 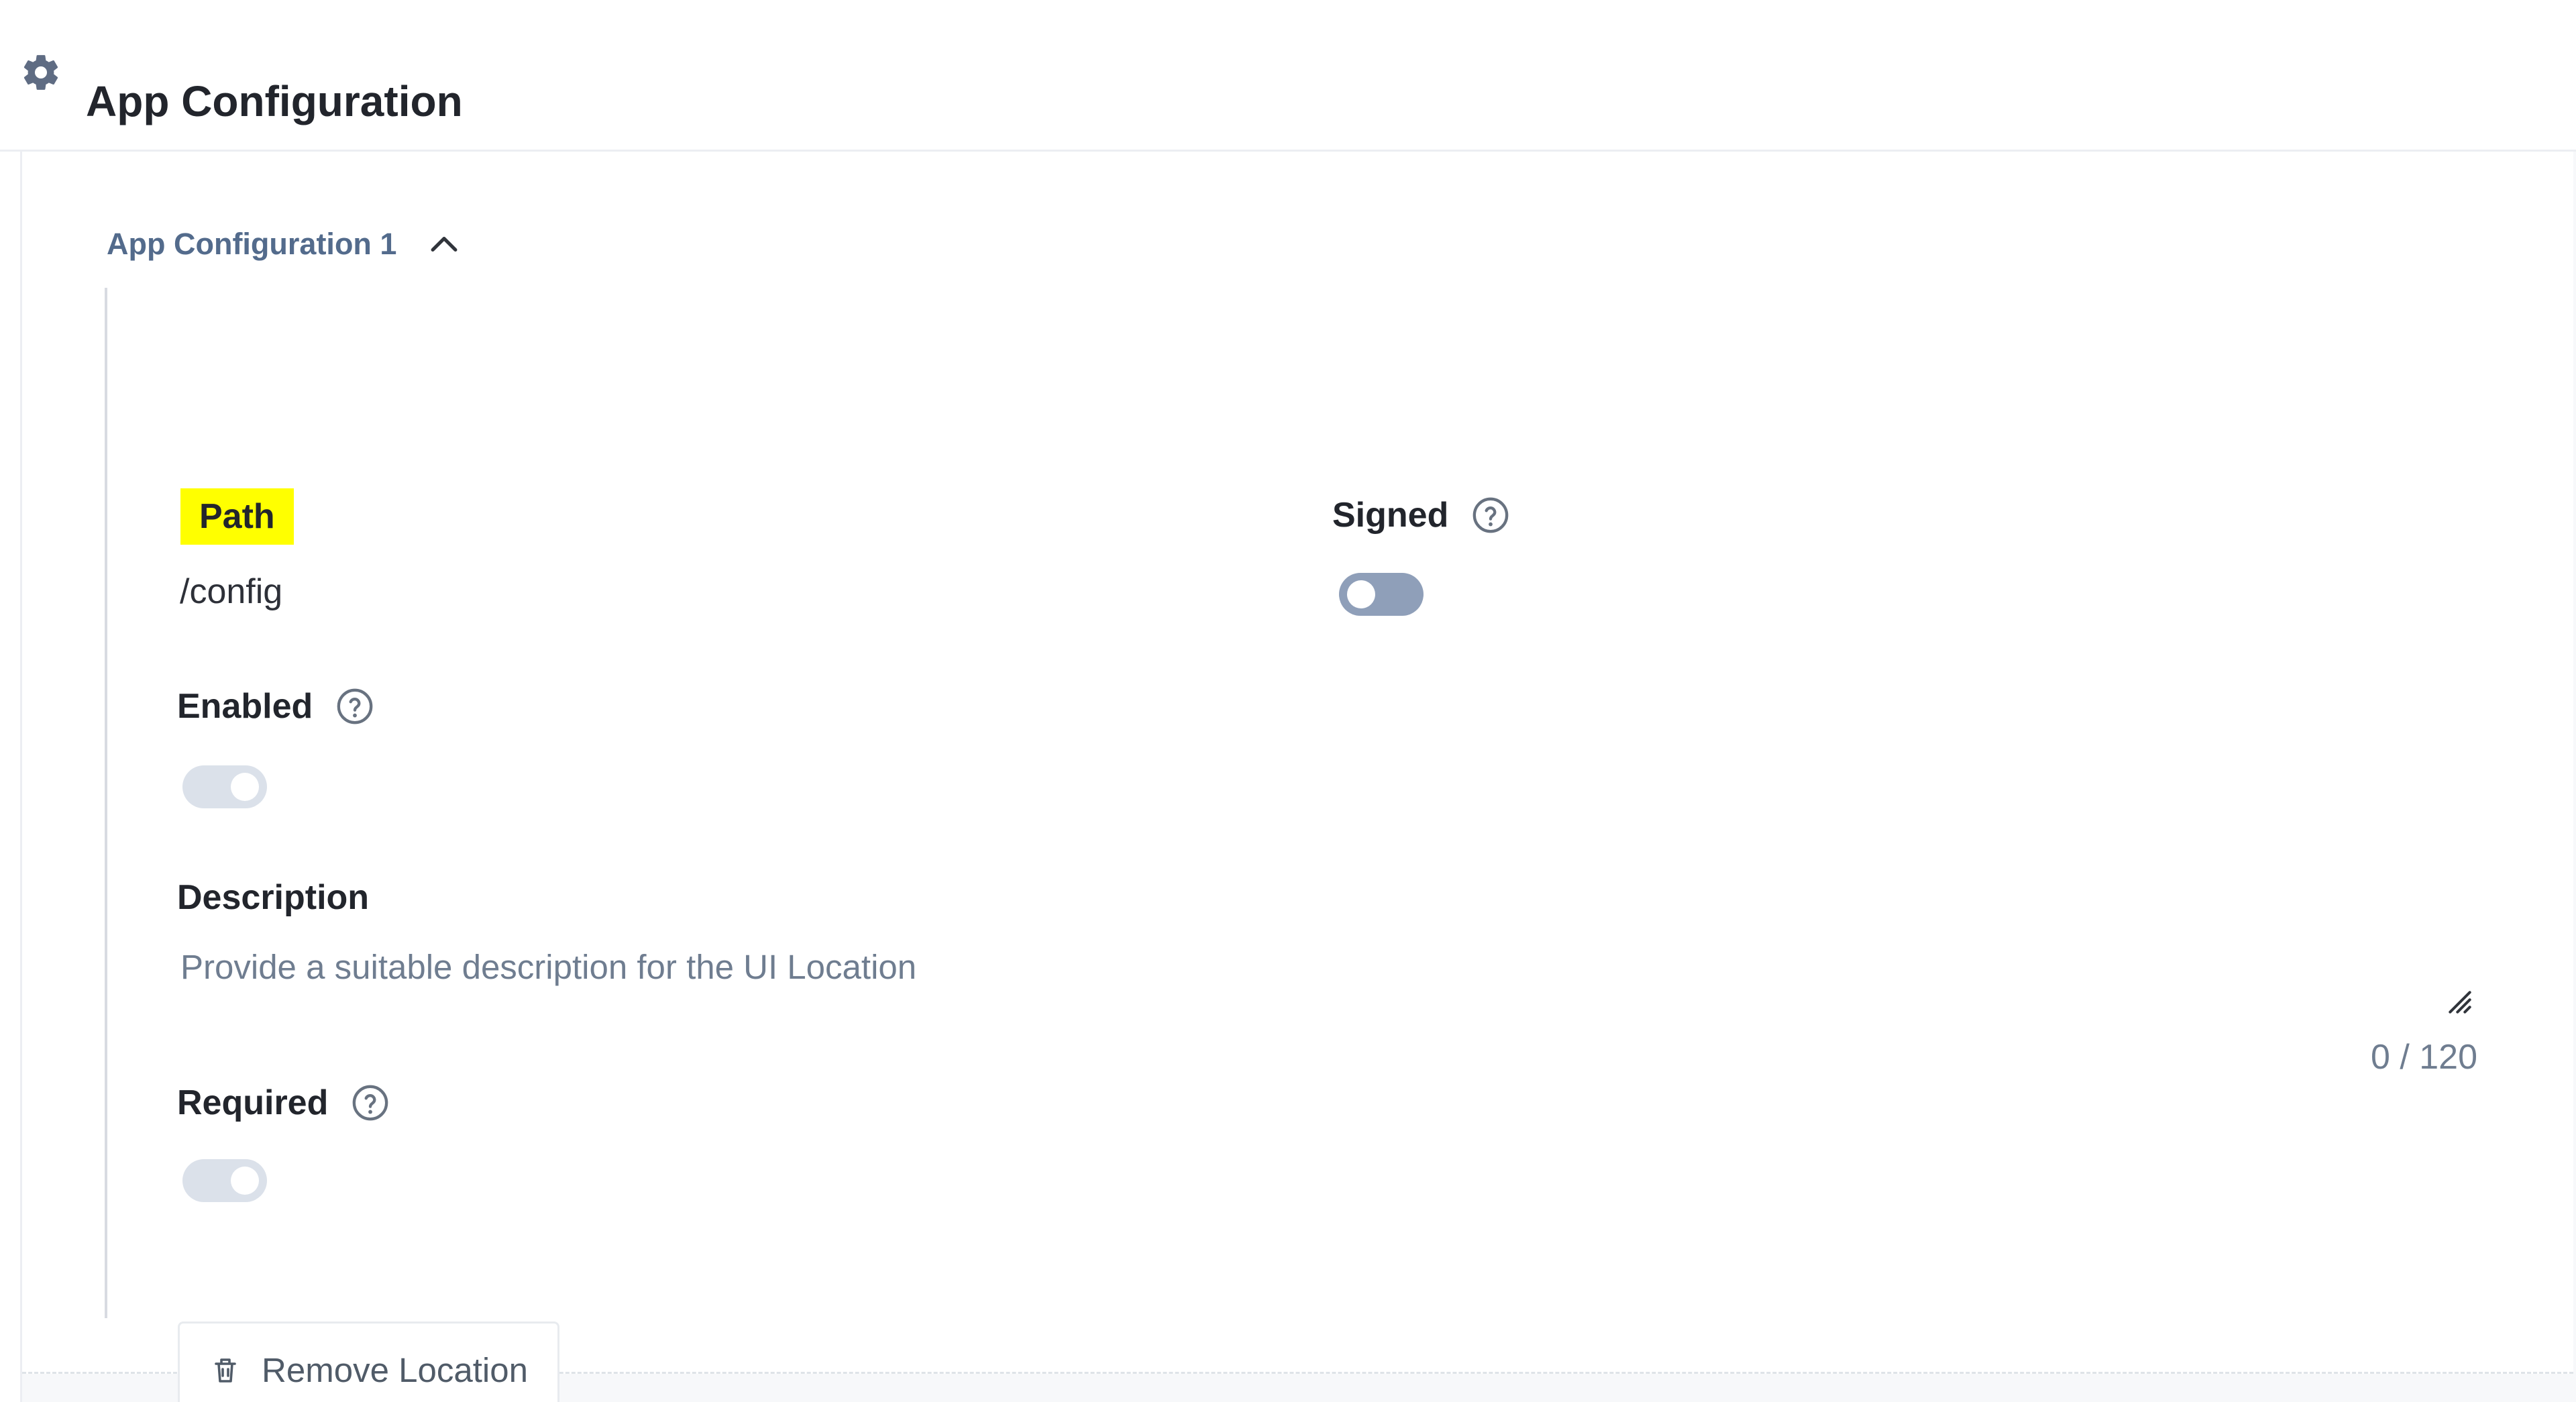 I want to click on required-label: Required, so click(x=283, y=1103).